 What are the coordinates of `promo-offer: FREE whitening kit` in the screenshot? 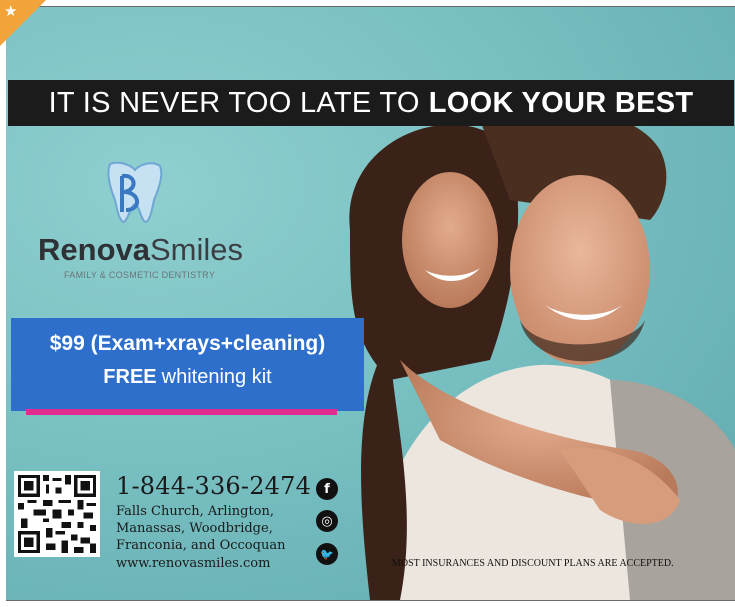 It's located at (187, 377).